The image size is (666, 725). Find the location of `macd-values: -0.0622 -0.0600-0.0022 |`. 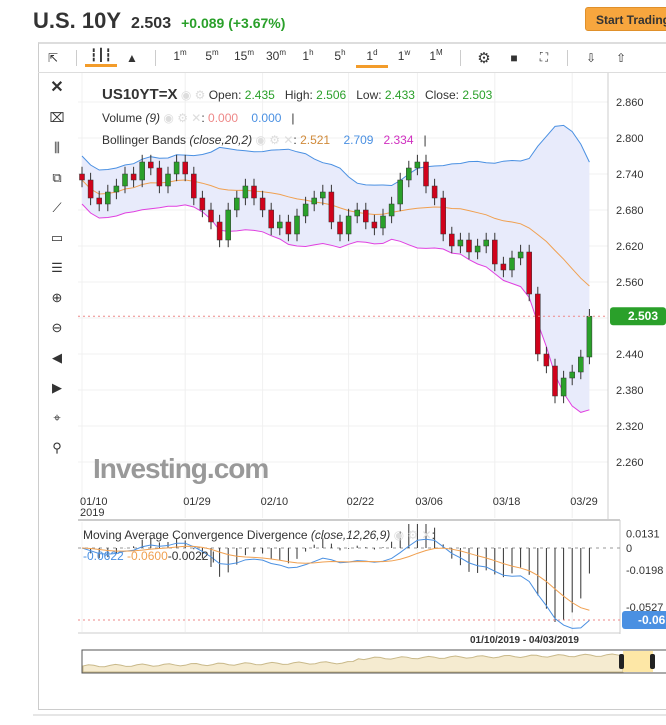

macd-values: -0.0622 -0.0600-0.0022 | is located at coordinates (149, 556).